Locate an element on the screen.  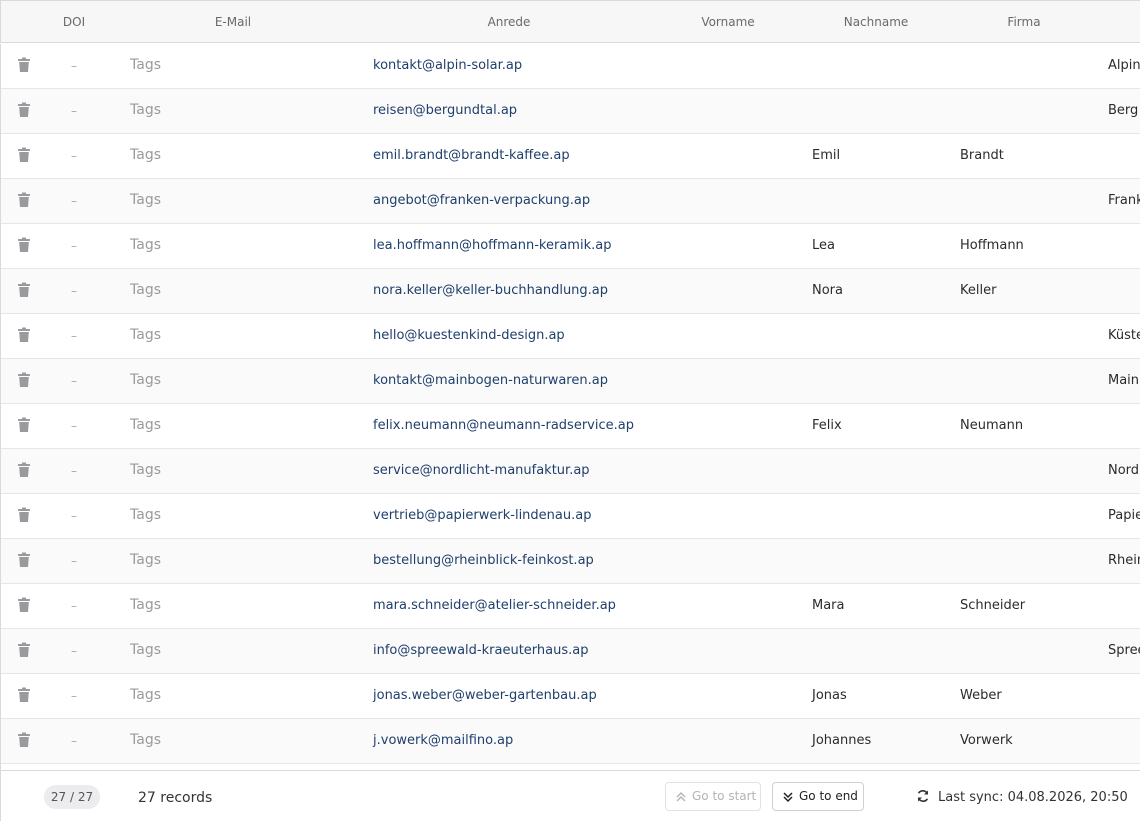
first-name-cell: Emil is located at coordinates (826, 155).